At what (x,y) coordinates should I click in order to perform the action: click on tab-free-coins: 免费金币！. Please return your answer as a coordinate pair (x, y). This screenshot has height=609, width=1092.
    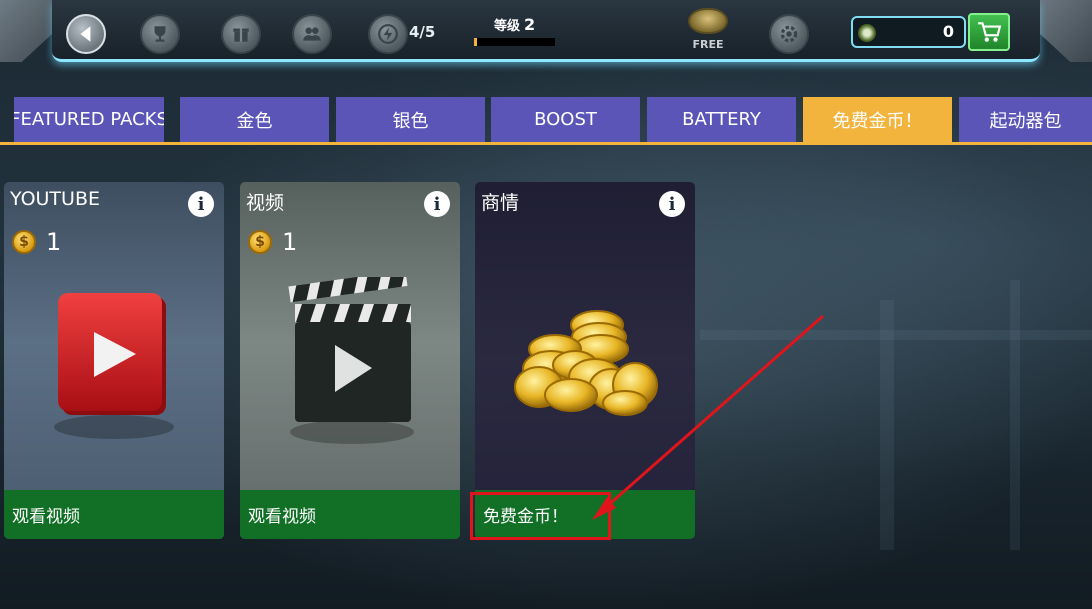
    Looking at the image, I should click on (877, 119).